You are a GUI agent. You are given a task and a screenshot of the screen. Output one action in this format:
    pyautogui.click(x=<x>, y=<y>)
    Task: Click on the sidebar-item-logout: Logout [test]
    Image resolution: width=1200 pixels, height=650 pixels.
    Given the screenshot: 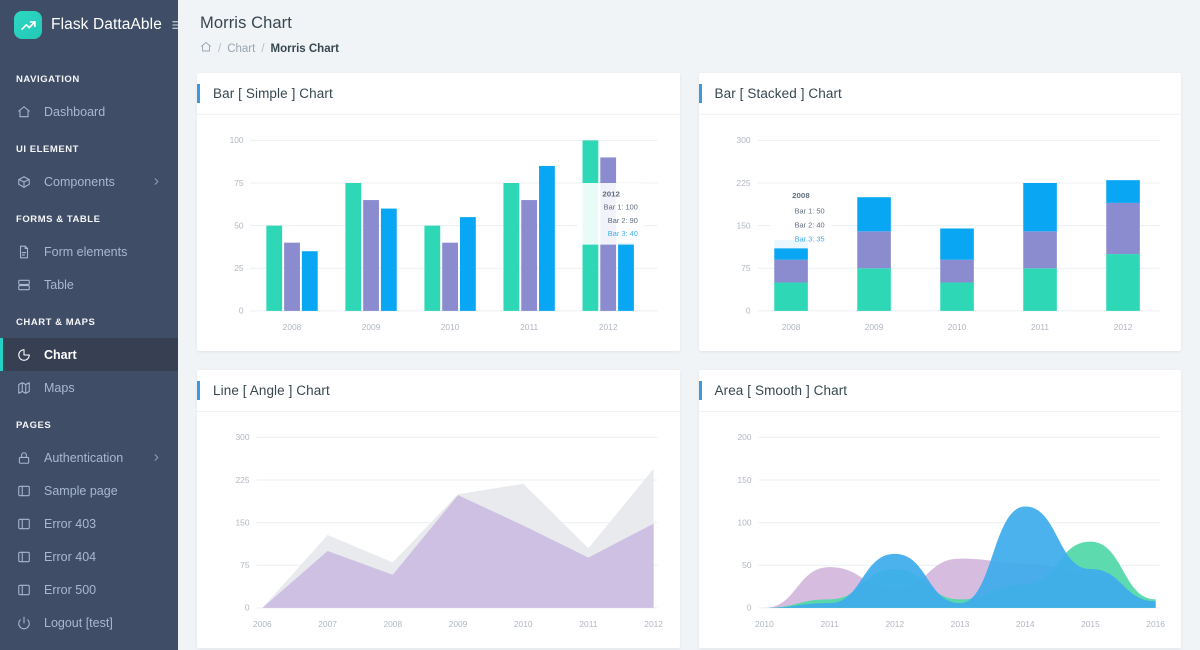 What is the action you would take?
    pyautogui.click(x=89, y=622)
    